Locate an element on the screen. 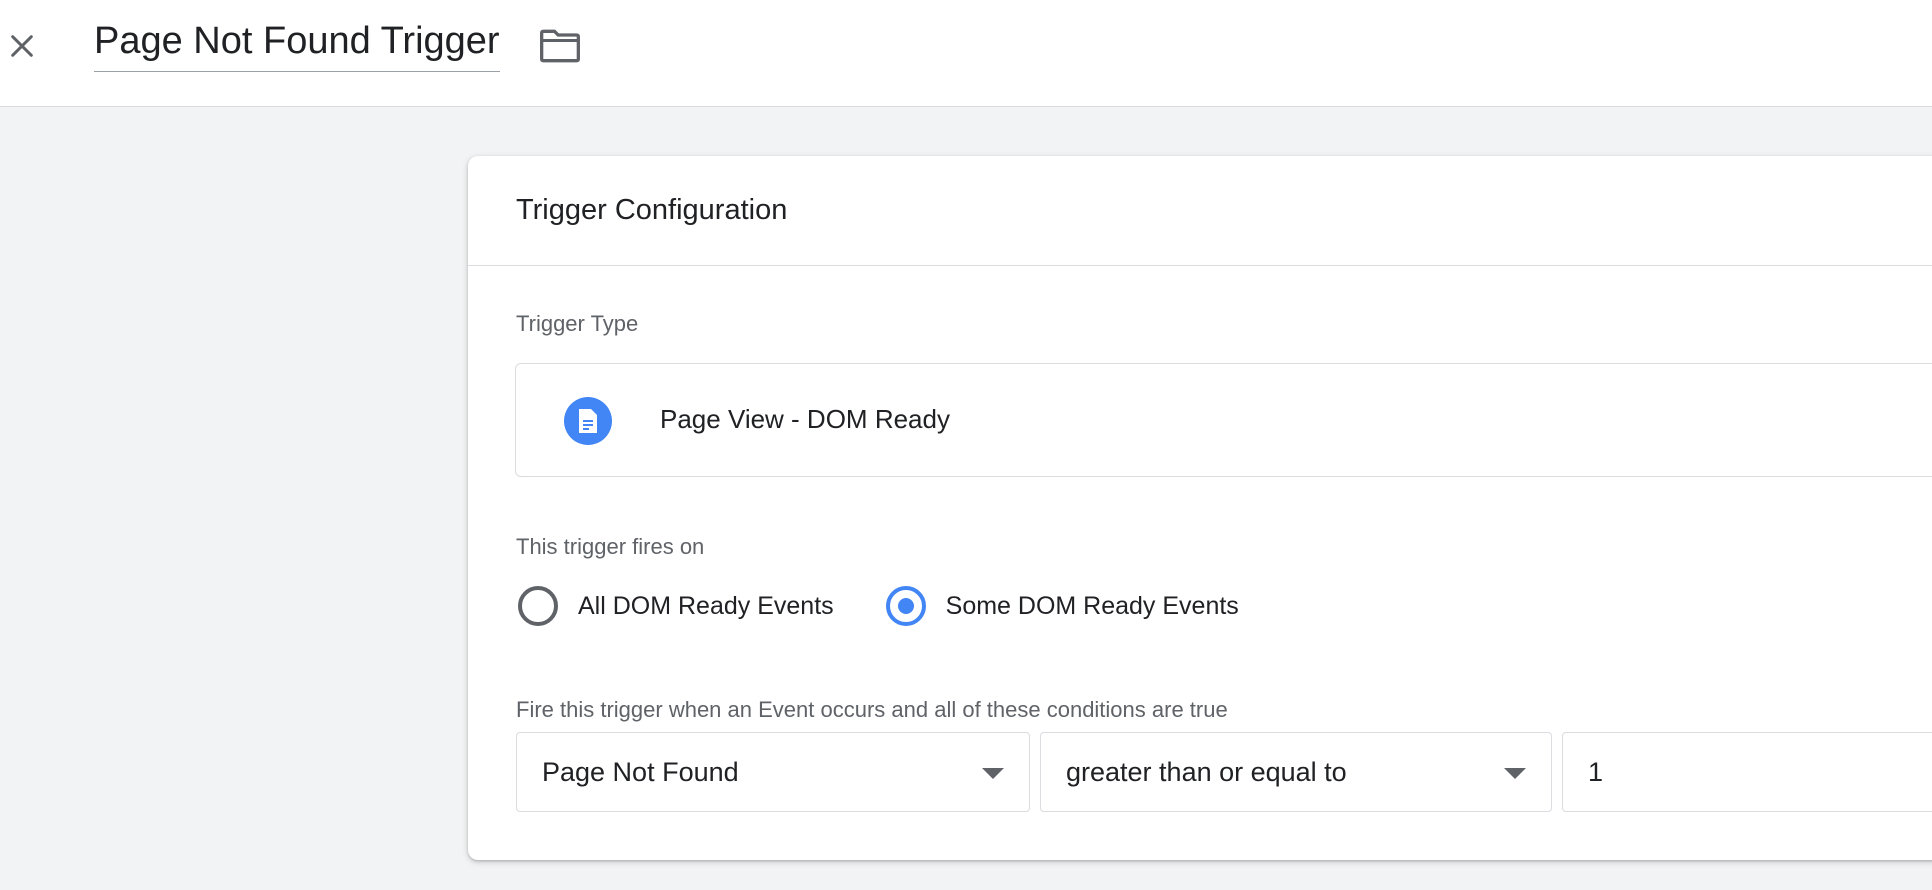  radio-label: All DOM Ready Events is located at coordinates (706, 605).